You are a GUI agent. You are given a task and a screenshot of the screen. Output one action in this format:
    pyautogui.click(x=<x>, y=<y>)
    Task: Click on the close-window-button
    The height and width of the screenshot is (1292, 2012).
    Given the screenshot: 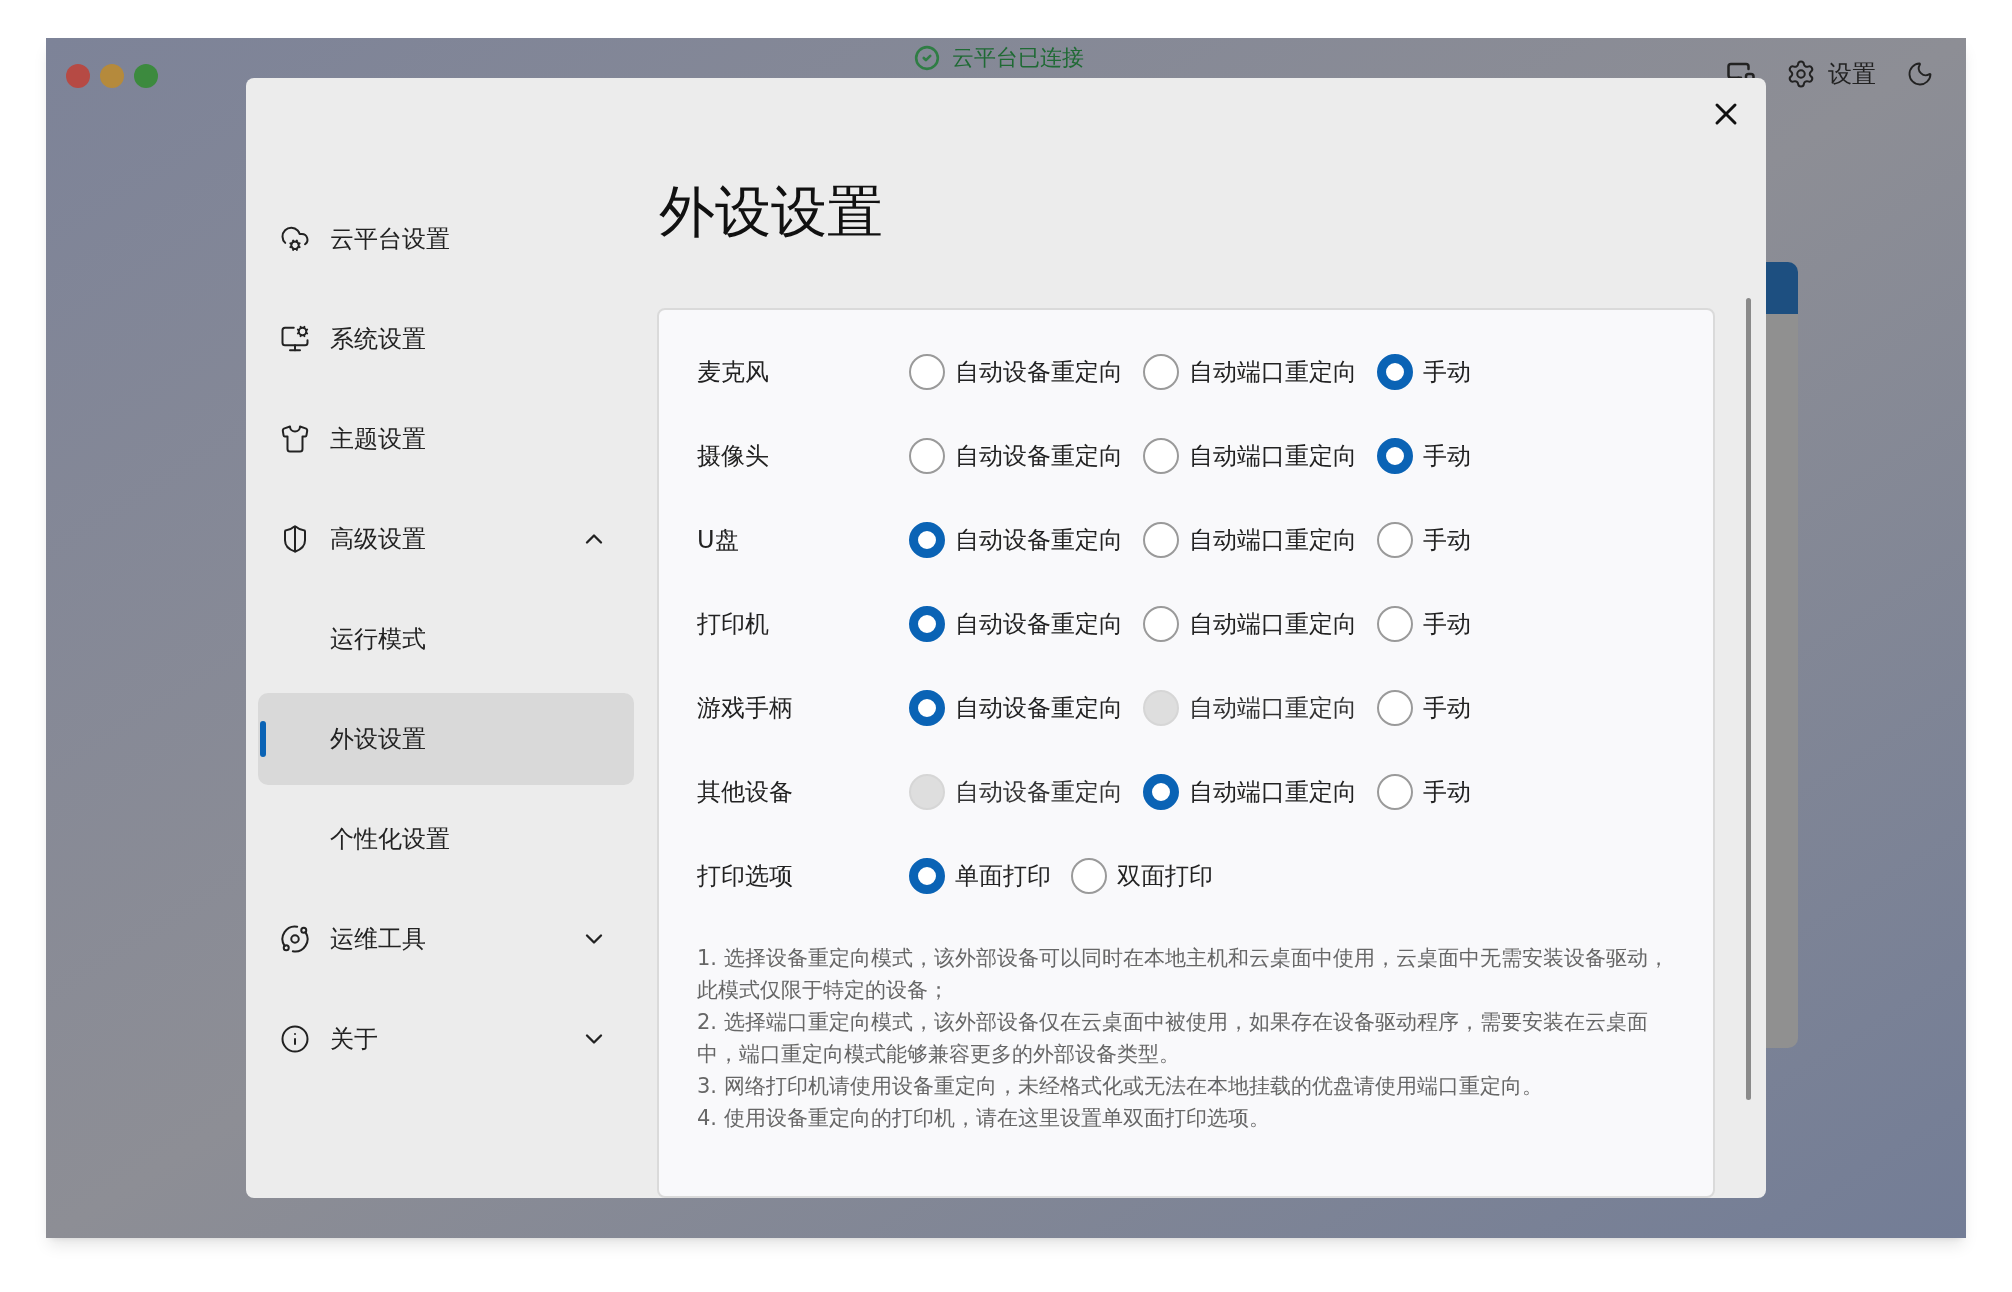 What is the action you would take?
    pyautogui.click(x=78, y=76)
    